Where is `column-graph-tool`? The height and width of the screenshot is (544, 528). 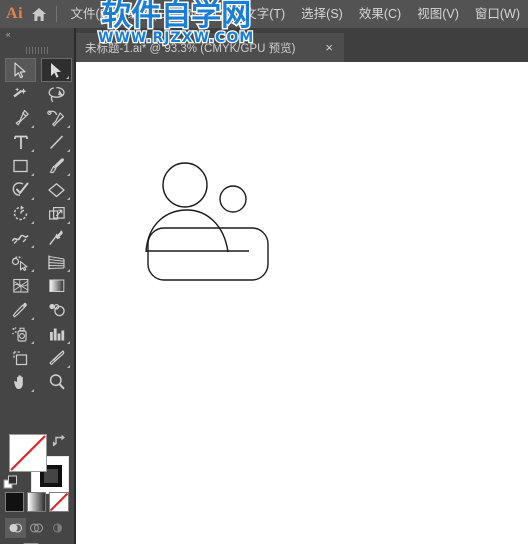 column-graph-tool is located at coordinates (56, 334).